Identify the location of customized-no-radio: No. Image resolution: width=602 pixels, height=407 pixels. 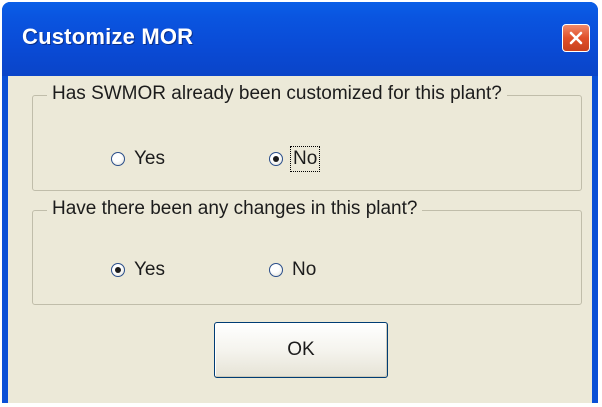
(295, 159).